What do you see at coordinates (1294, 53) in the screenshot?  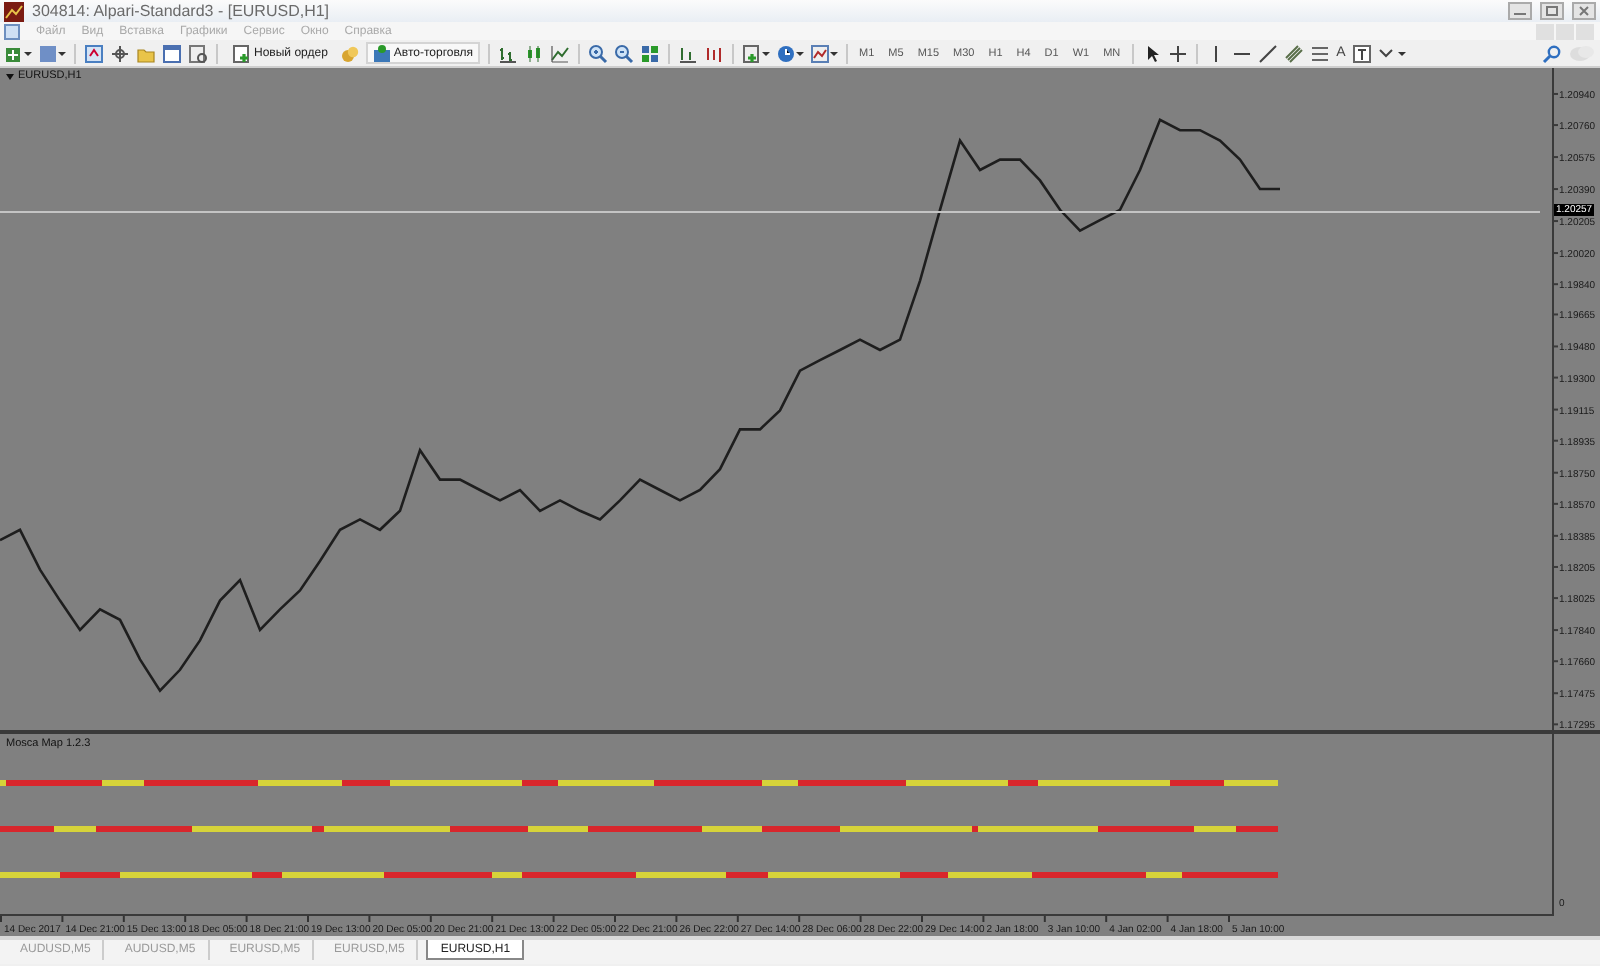 I see `channel-icon` at bounding box center [1294, 53].